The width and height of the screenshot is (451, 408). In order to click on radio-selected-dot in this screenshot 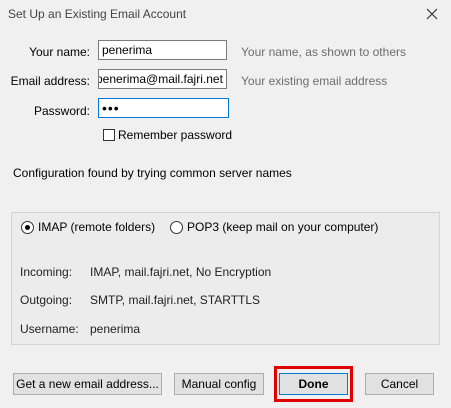, I will do `click(27, 227)`.